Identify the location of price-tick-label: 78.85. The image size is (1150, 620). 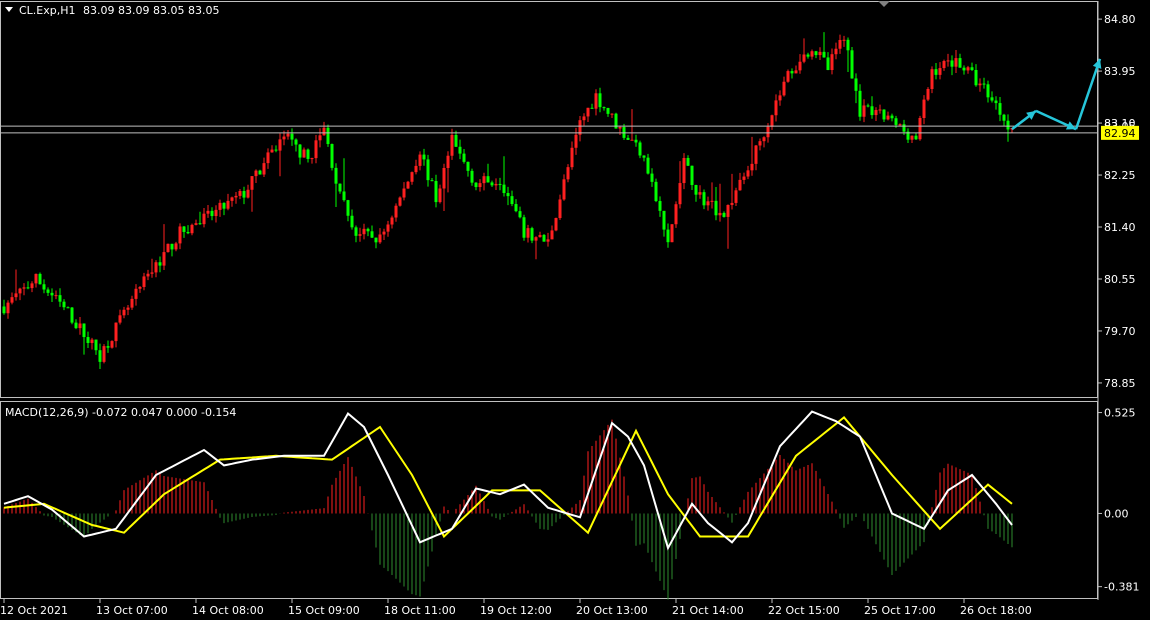
(1120, 383).